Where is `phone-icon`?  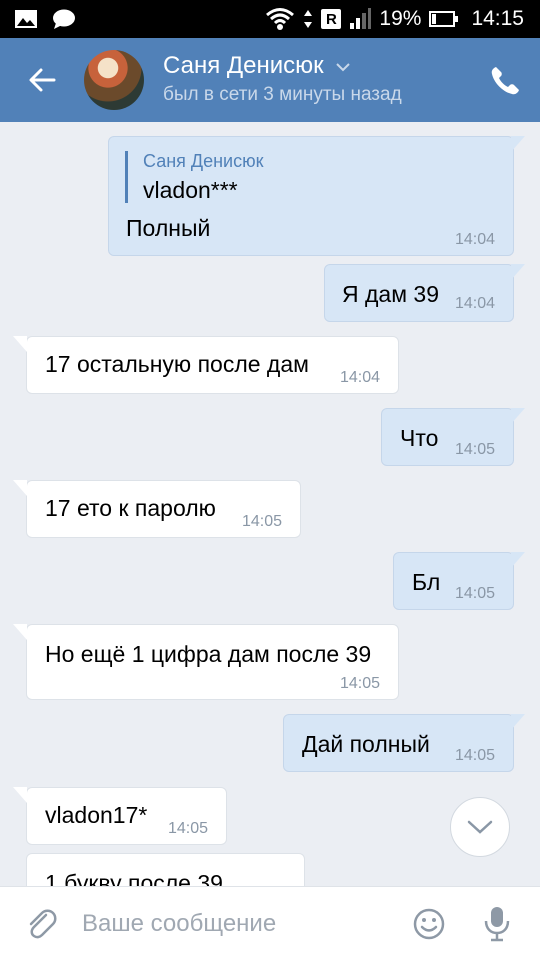 phone-icon is located at coordinates (505, 81).